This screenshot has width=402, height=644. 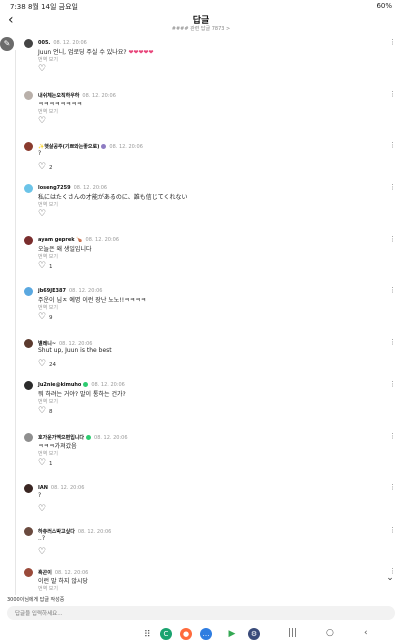 What do you see at coordinates (90, 146) in the screenshot?
I see `comment-username: ✨햇살공주(기쁘와는좋으로) 08. 12. 20:06` at bounding box center [90, 146].